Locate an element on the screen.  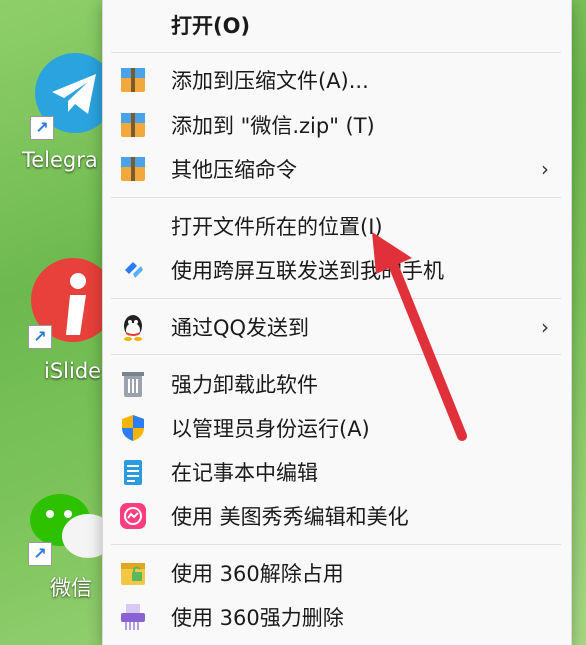
menu-item-label: 打开文件所在的位置(I) is located at coordinates (277, 227).